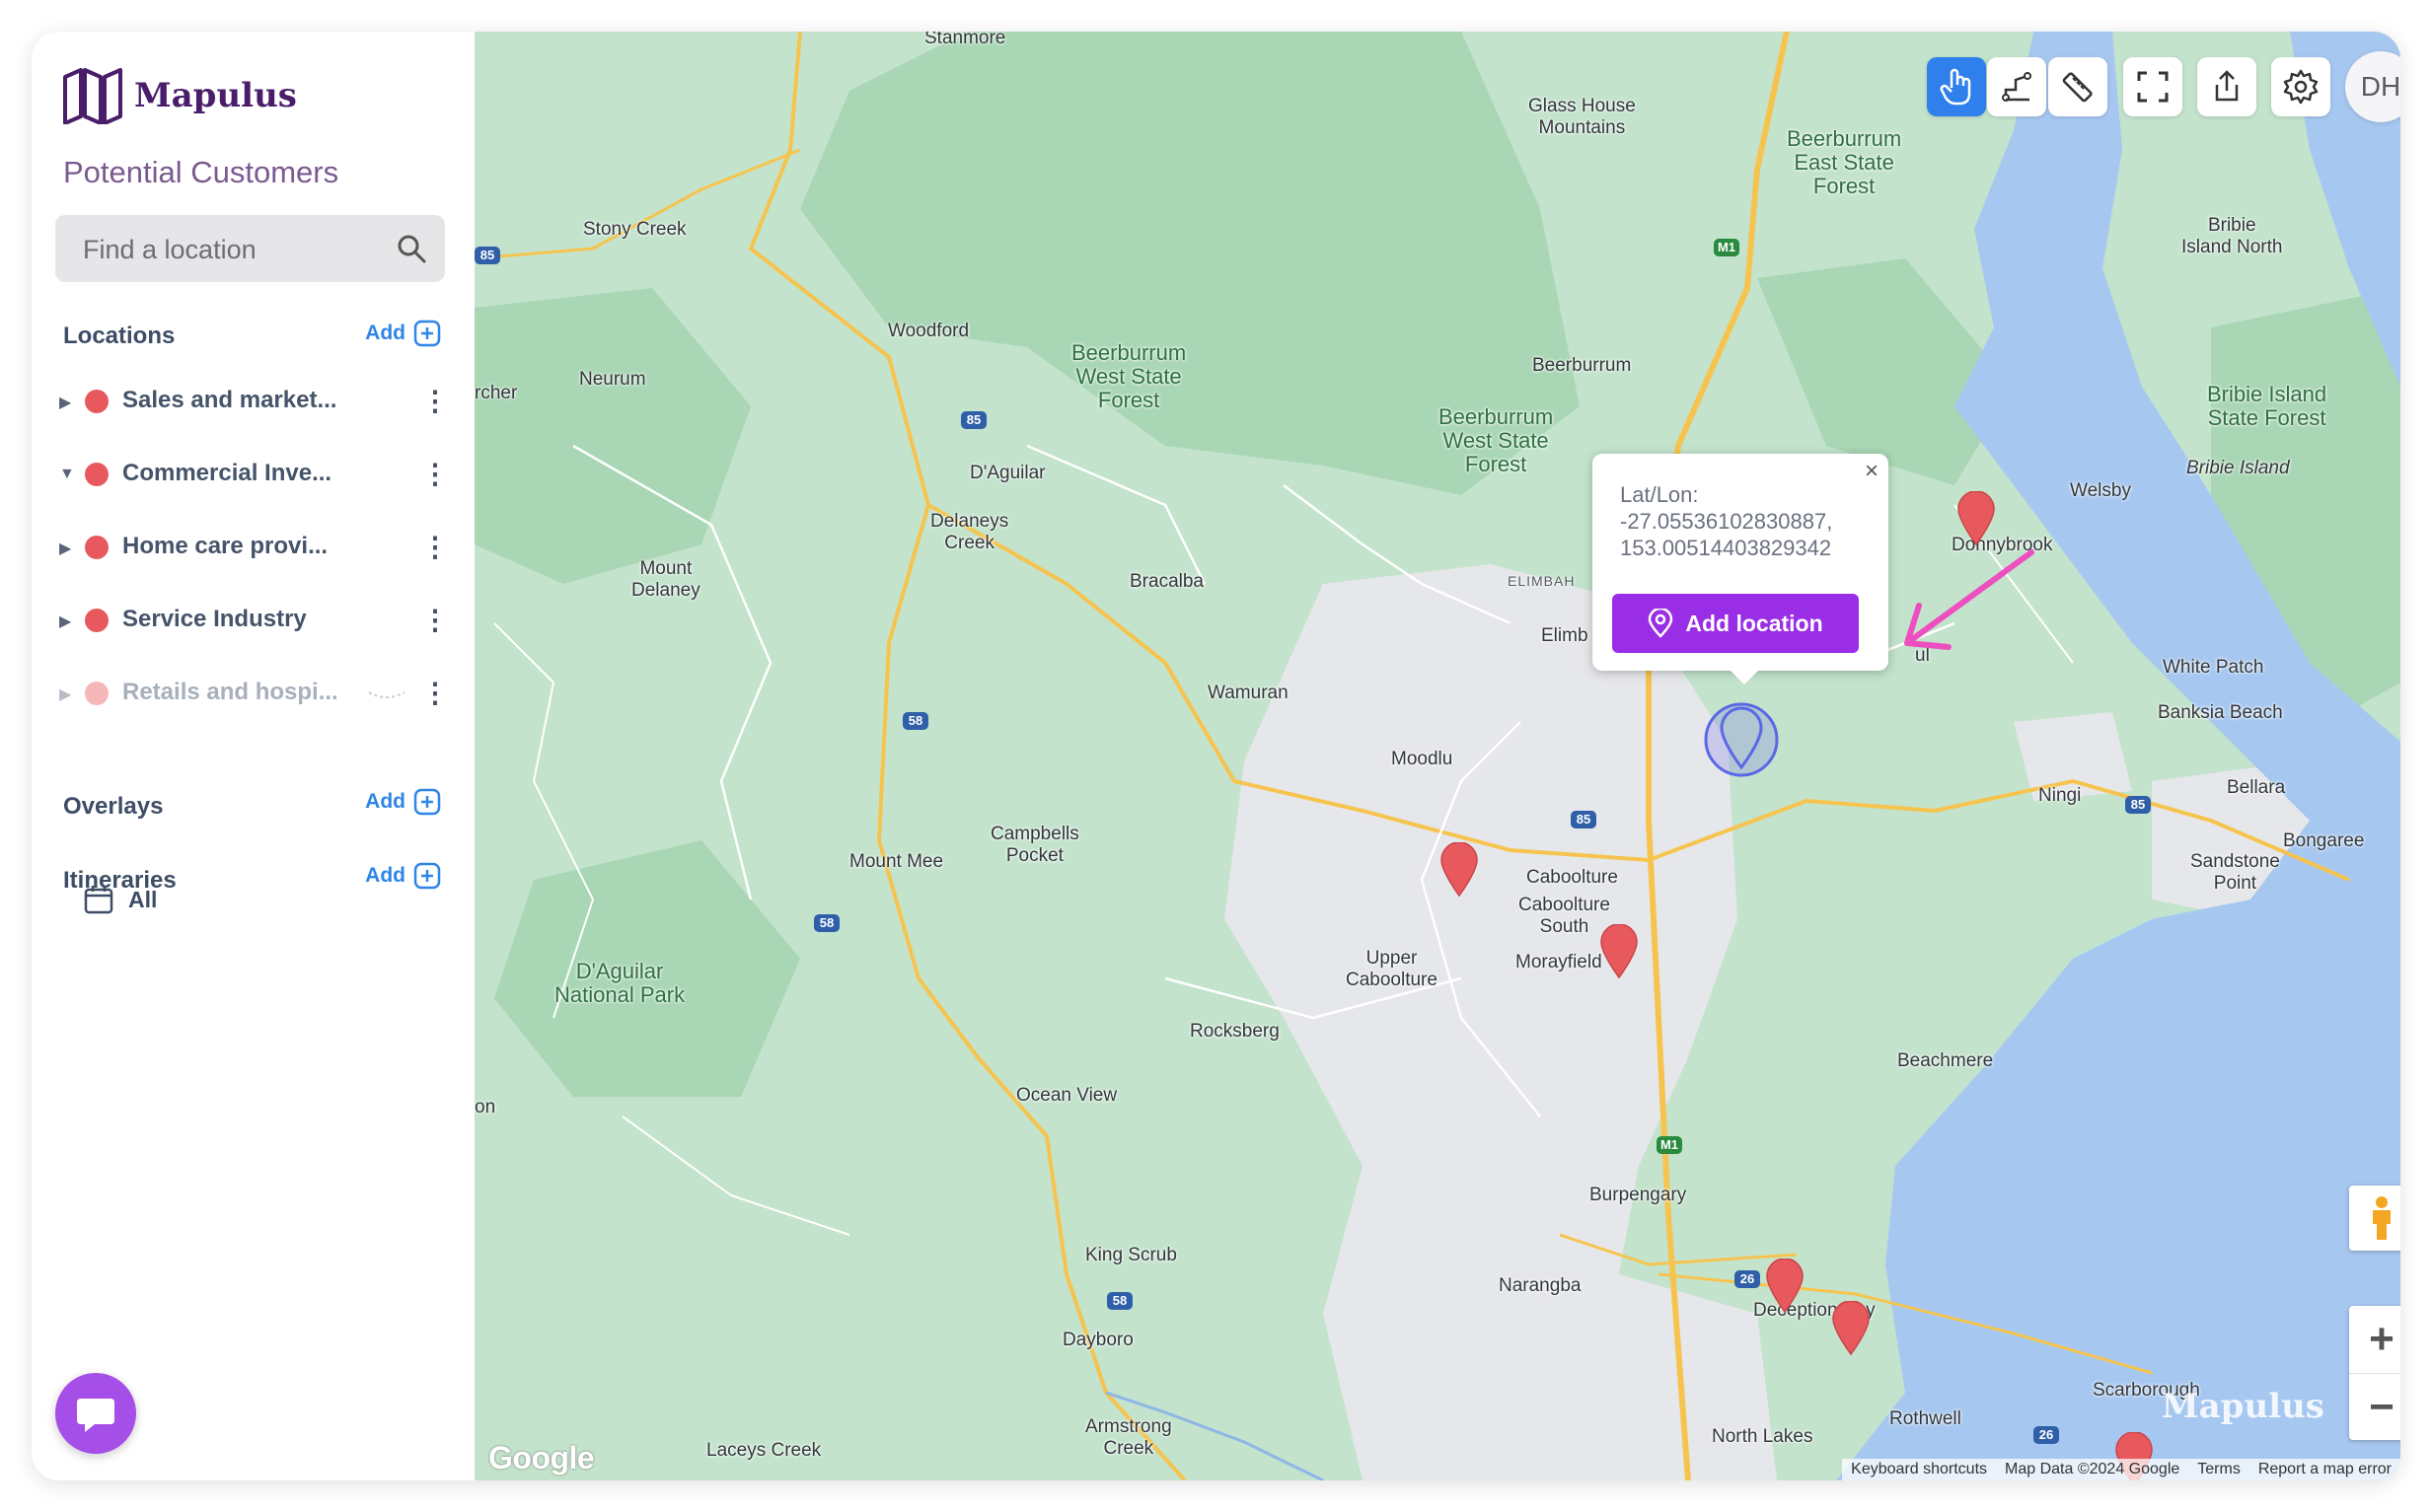  What do you see at coordinates (2235, 883) in the screenshot?
I see `map-label-line: Point` at bounding box center [2235, 883].